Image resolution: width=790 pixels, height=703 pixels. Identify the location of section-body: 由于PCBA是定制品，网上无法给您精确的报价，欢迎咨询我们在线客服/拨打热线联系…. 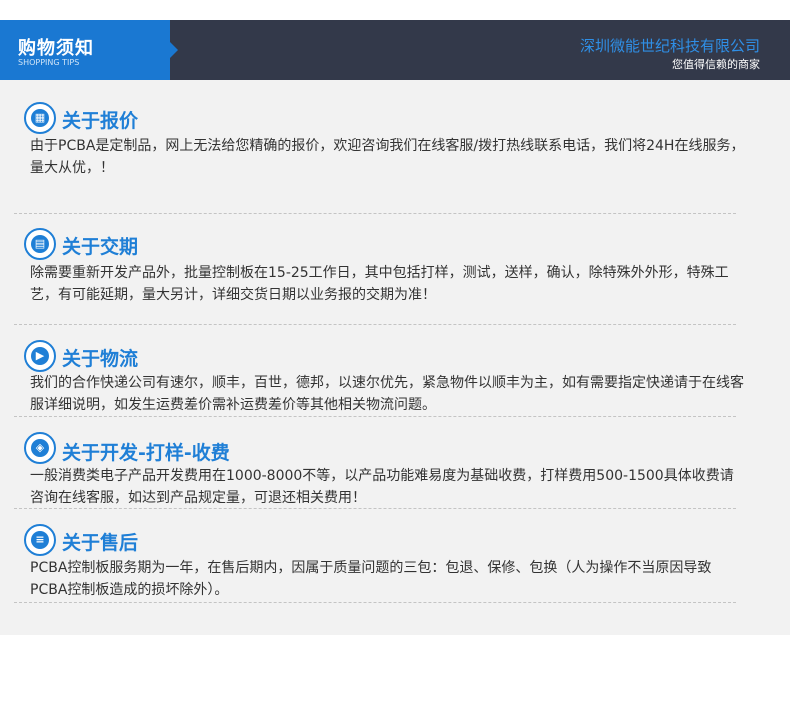
(387, 157).